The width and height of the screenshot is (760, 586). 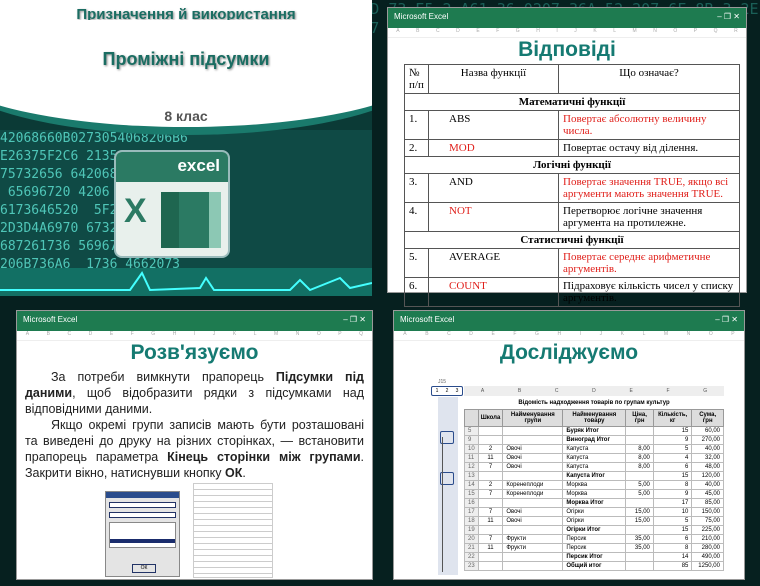 I want to click on cell: 45,00, so click(x=707, y=494).